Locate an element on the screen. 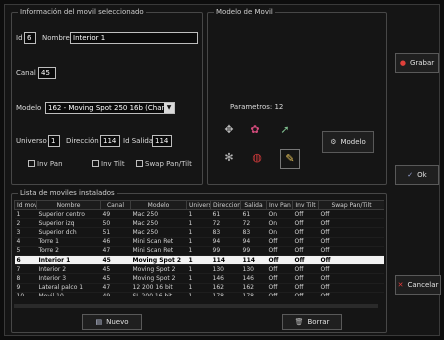 The height and width of the screenshot is (340, 444). table-cell: 130 is located at coordinates (253, 269).